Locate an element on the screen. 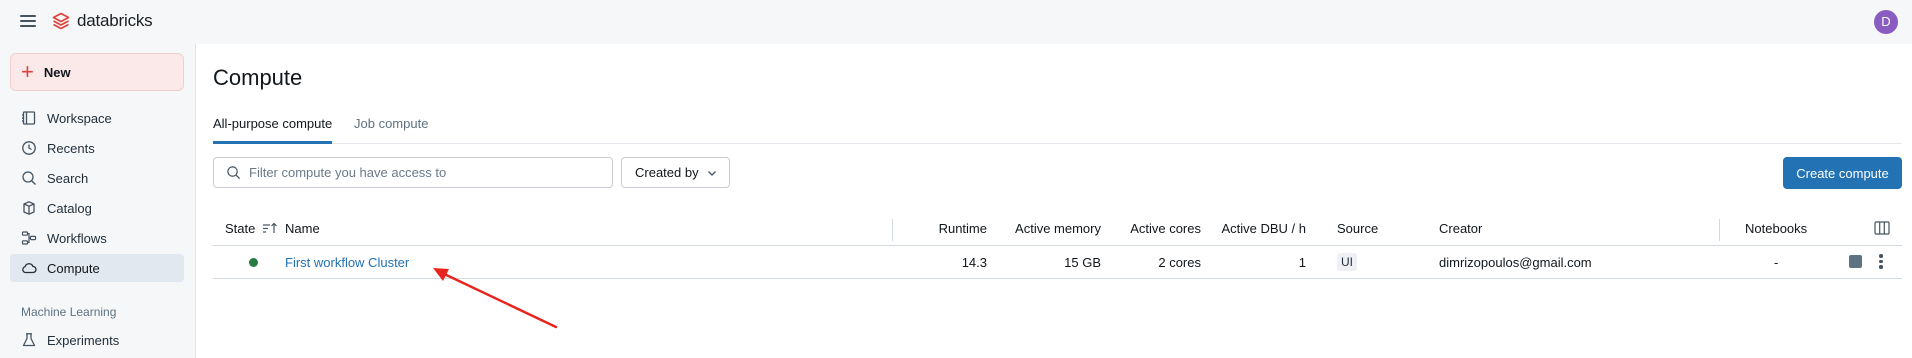  column-header-name: Name is located at coordinates (302, 228).